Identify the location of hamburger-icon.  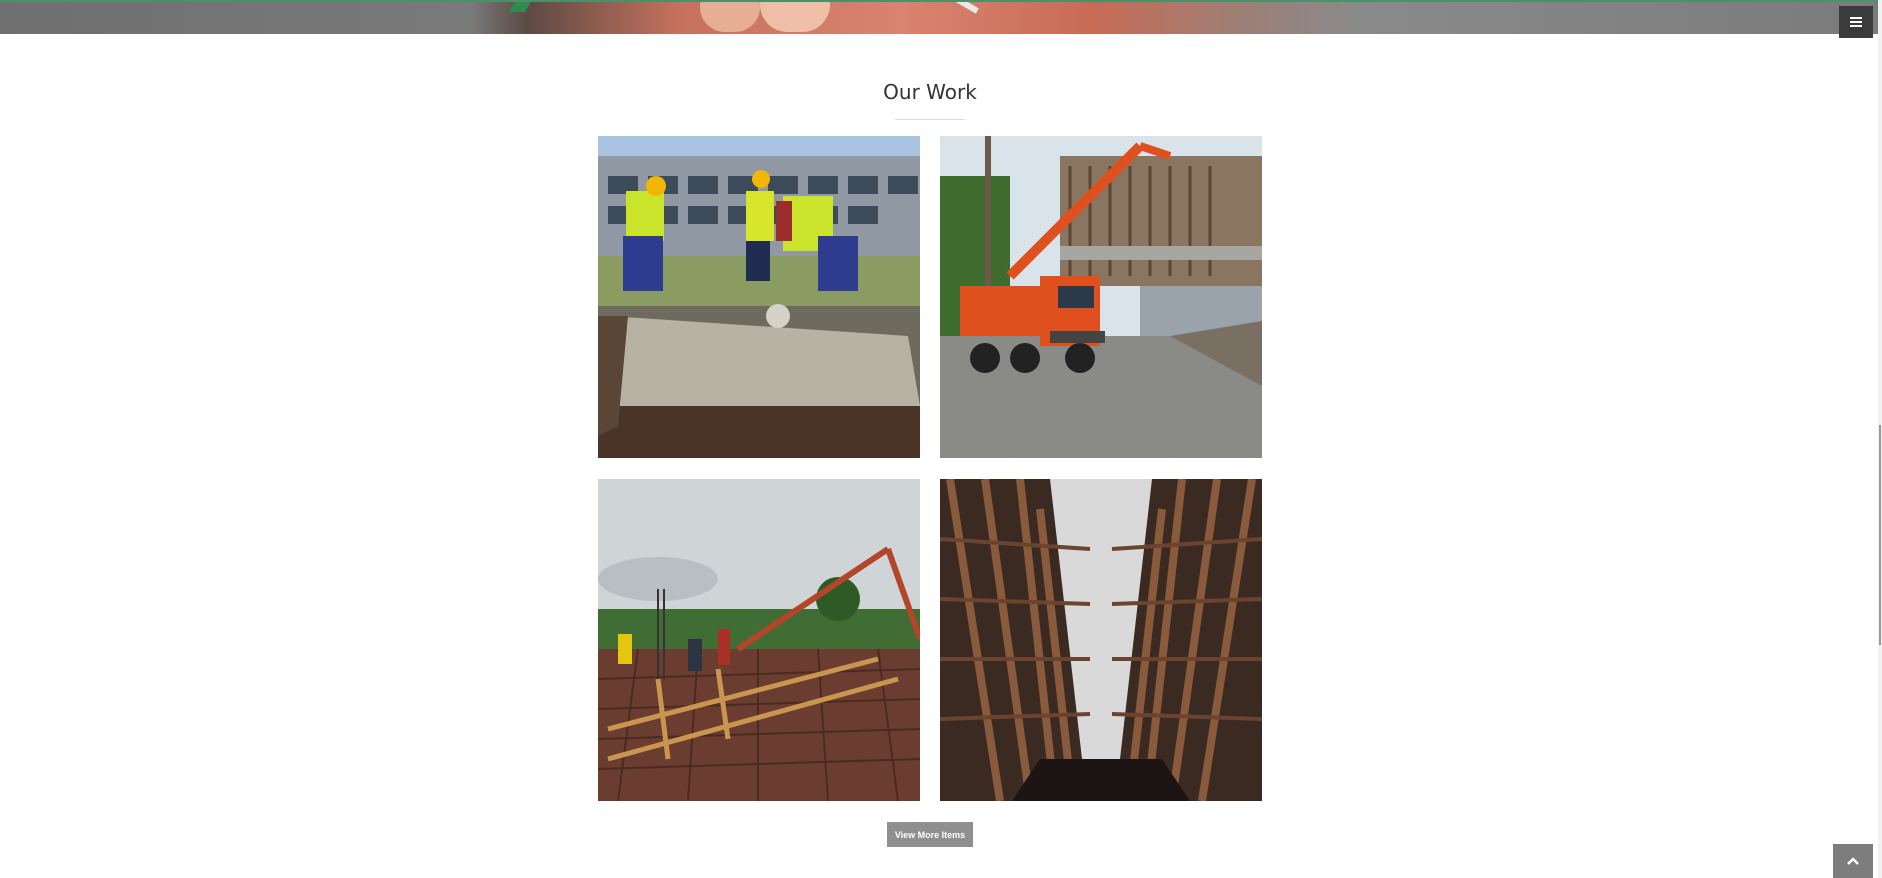
(1856, 22).